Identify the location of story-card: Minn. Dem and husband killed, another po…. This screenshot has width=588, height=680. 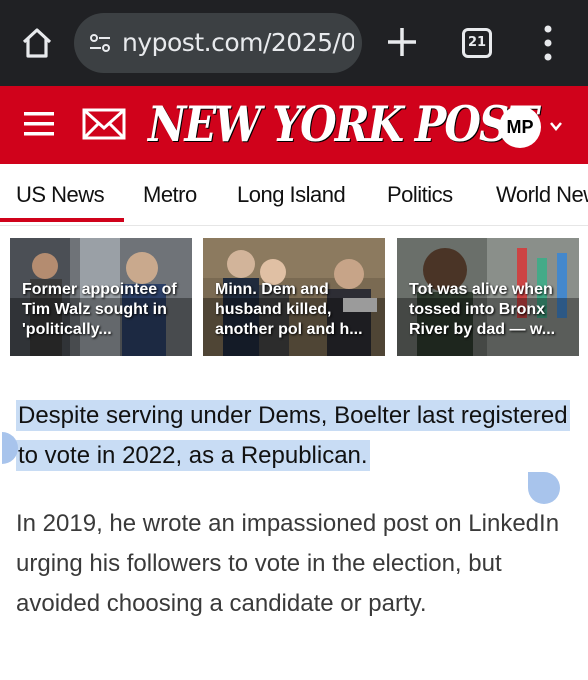
(294, 297).